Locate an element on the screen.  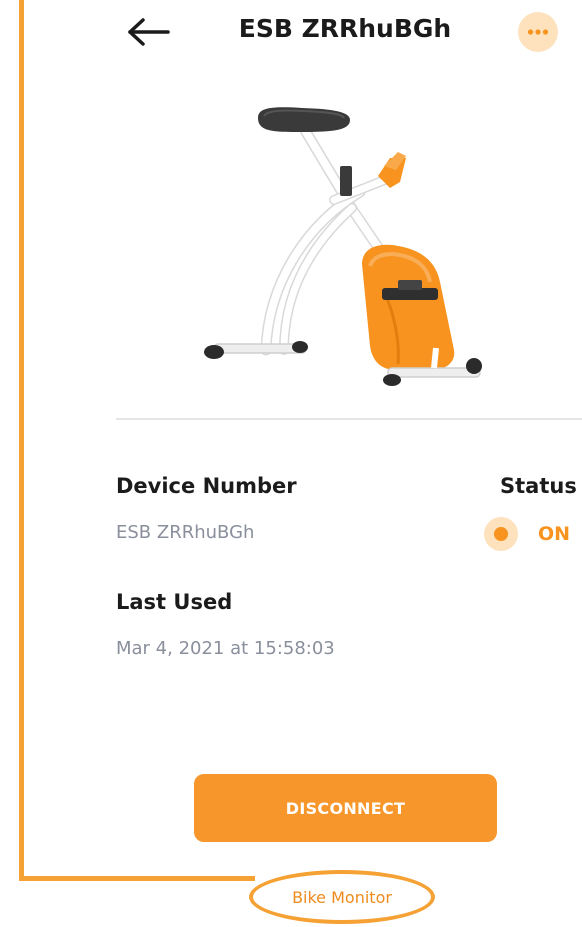
last-used-label: Last Used is located at coordinates (174, 602).